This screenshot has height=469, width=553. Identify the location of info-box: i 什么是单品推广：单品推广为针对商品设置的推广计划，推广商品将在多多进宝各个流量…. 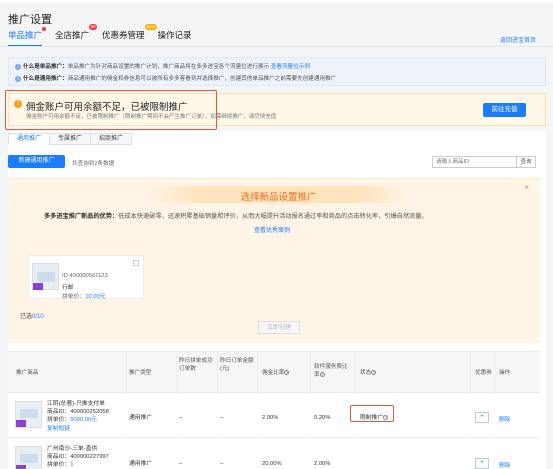
(277, 71).